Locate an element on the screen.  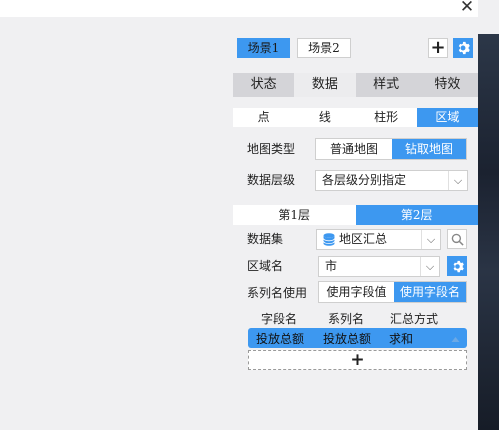
layer-tabs: 第1层 第2层 is located at coordinates (355, 215).